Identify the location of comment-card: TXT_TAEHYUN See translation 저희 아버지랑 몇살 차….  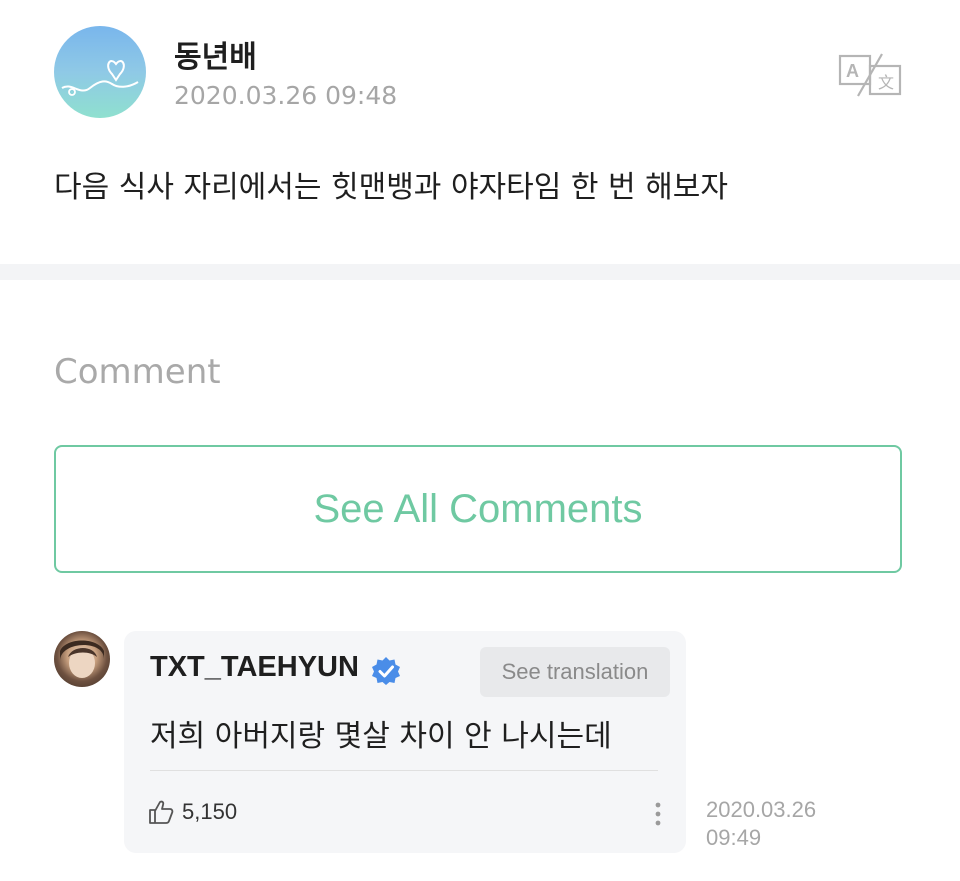
(405, 742).